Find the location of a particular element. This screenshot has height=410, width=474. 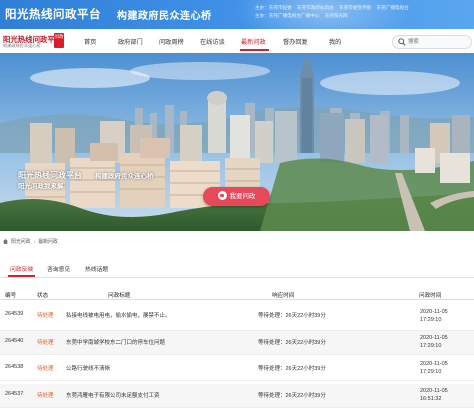

row-time: 16:51:32 is located at coordinates (431, 399).